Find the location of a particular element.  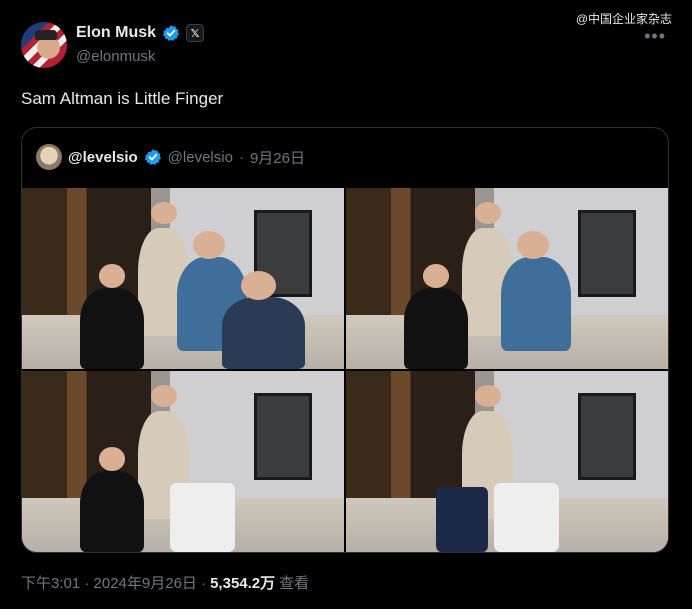

quoted-tweet-header: @levelsio @levelsio · 9月26日 is located at coordinates (170, 157).